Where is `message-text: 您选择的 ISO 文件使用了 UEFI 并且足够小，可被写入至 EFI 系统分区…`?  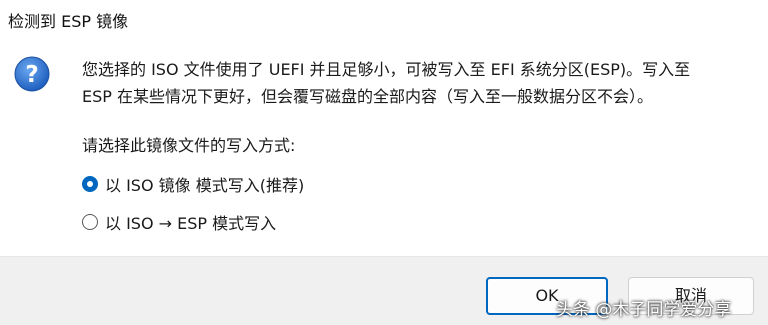
message-text: 您选择的 ISO 文件使用了 UEFI 并且足够小，可被写入至 EFI 系统分区… is located at coordinates (417, 83).